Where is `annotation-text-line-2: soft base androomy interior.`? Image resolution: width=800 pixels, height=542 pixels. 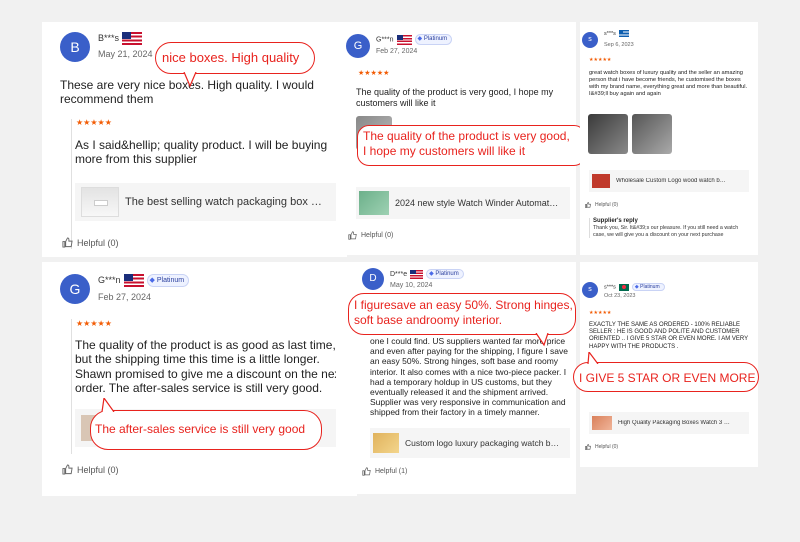 annotation-text-line-2: soft base androomy interior. is located at coordinates (428, 320).